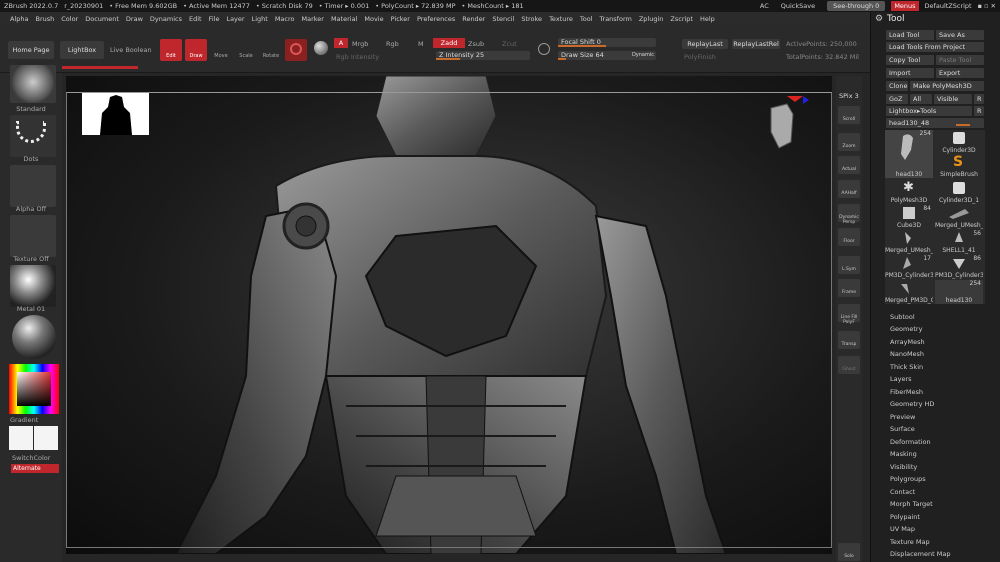 Image resolution: width=1000 pixels, height=562 pixels. I want to click on alternate-button: Alternate, so click(35, 468).